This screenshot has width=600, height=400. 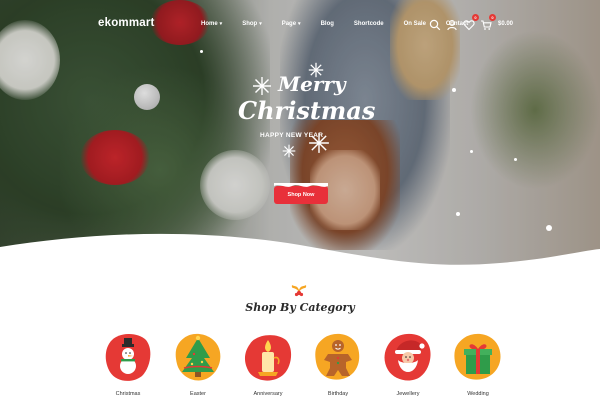 I want to click on search-icon, so click(x=435, y=24).